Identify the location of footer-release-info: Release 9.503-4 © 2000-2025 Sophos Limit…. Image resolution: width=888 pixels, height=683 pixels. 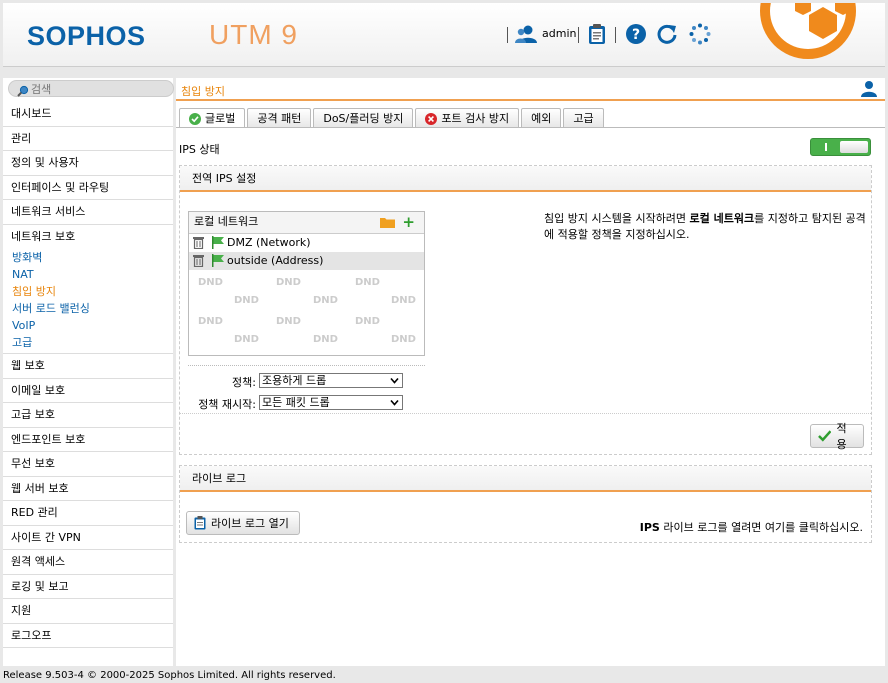
(169, 675).